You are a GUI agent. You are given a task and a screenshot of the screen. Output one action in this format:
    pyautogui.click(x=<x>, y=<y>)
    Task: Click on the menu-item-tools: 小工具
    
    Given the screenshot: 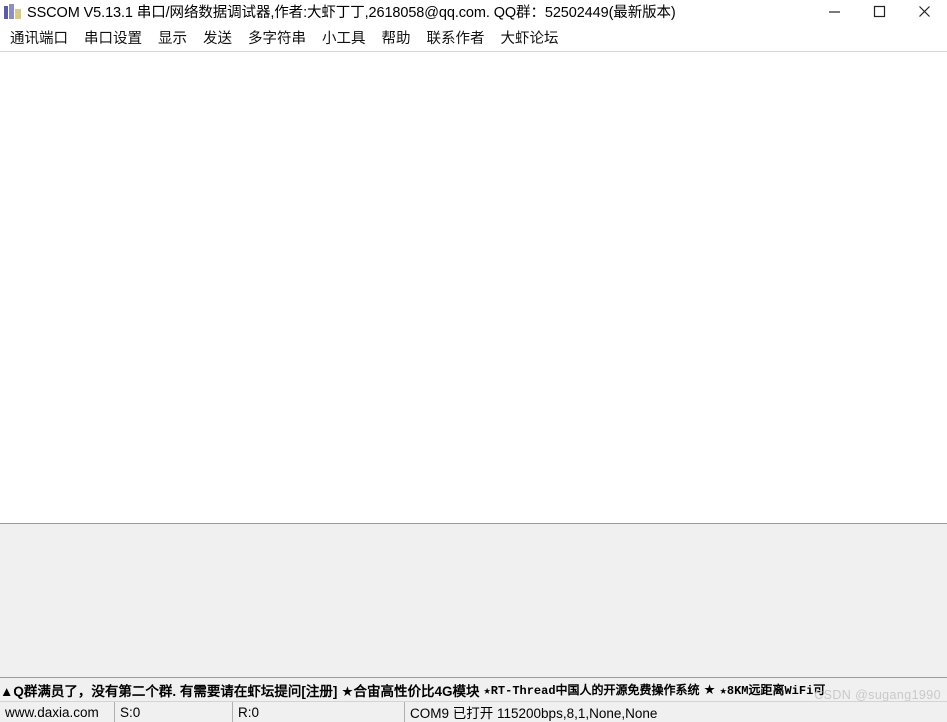 What is the action you would take?
    pyautogui.click(x=344, y=37)
    